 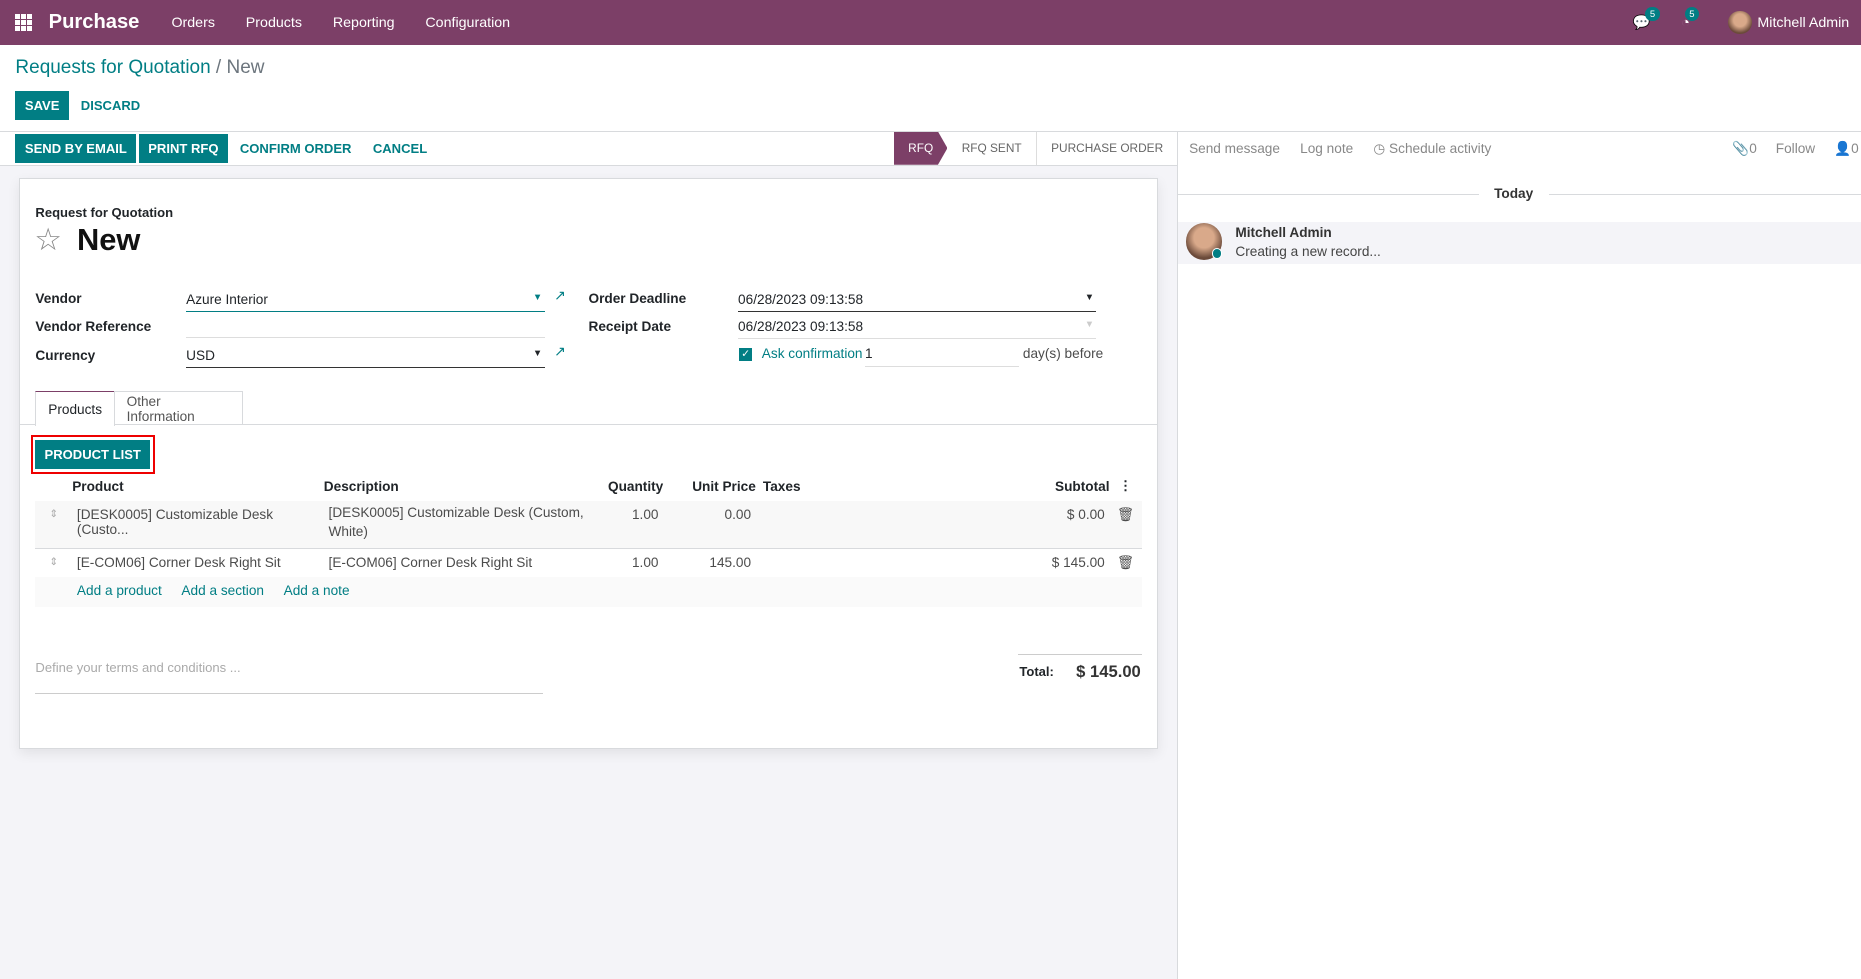 I want to click on currency-field: USD ▼, so click(x=365, y=356).